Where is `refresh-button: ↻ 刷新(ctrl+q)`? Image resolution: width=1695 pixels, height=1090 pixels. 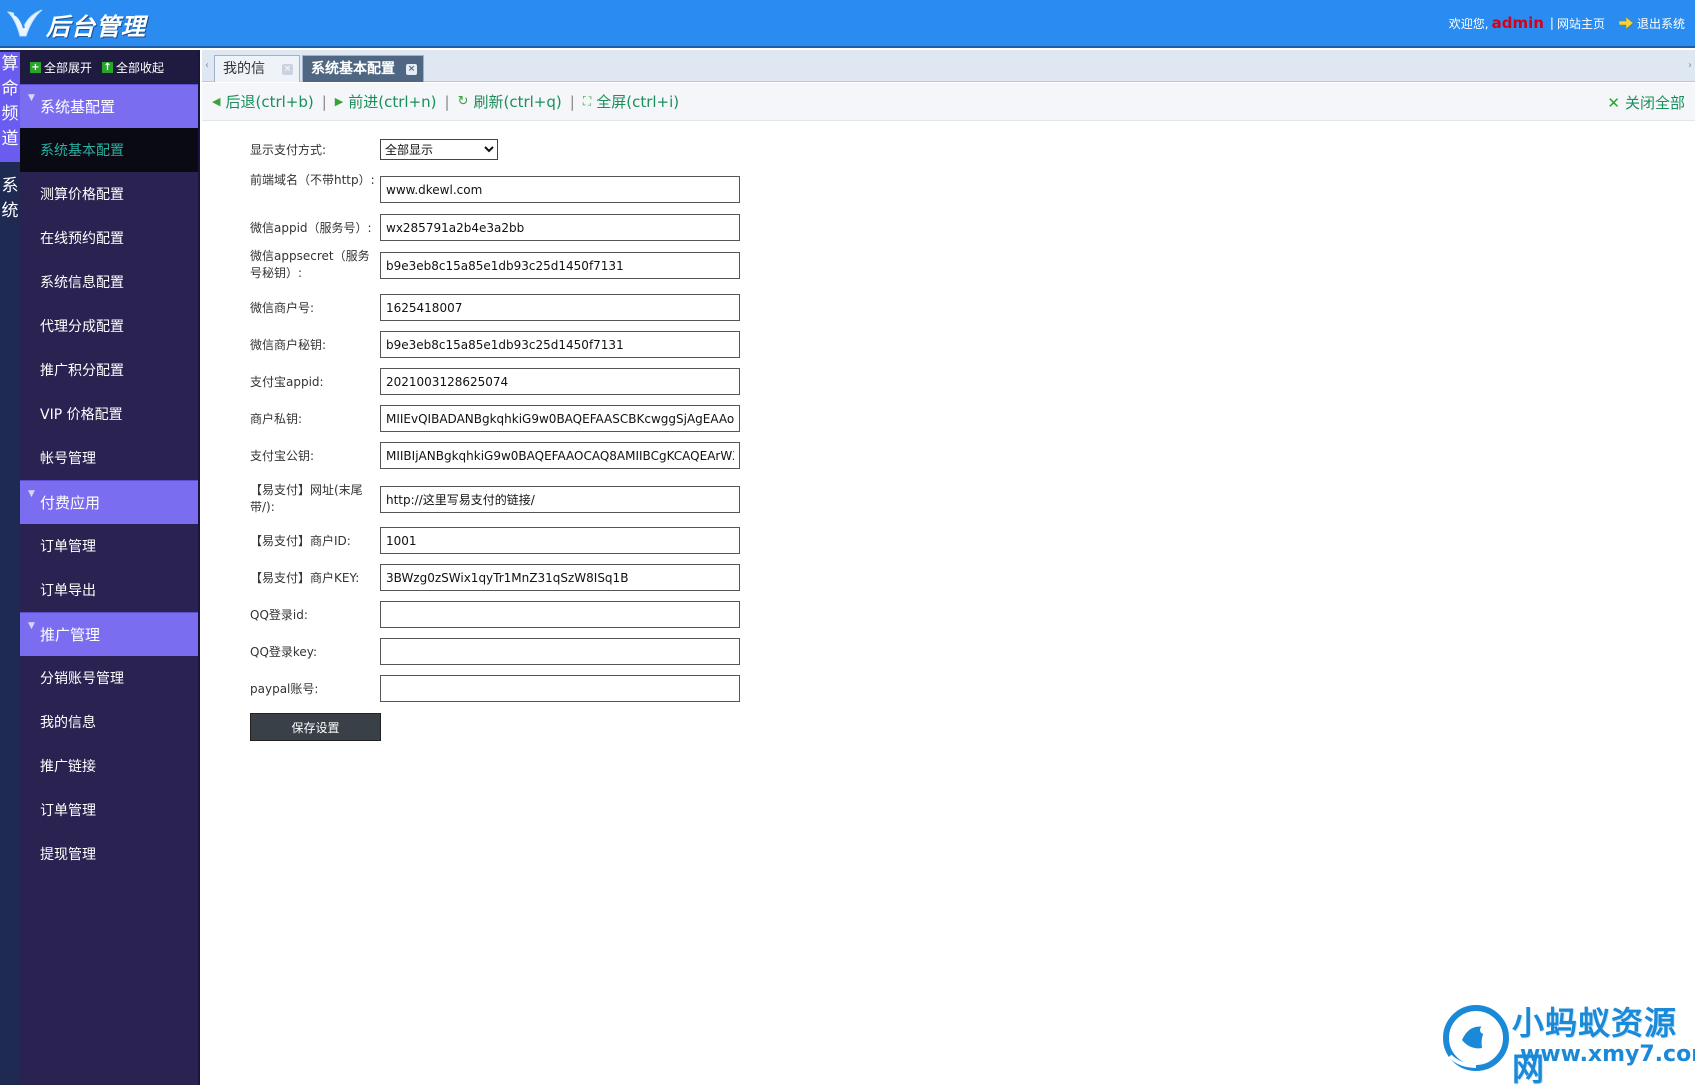 refresh-button: ↻ 刷新(ctrl+q) is located at coordinates (510, 101).